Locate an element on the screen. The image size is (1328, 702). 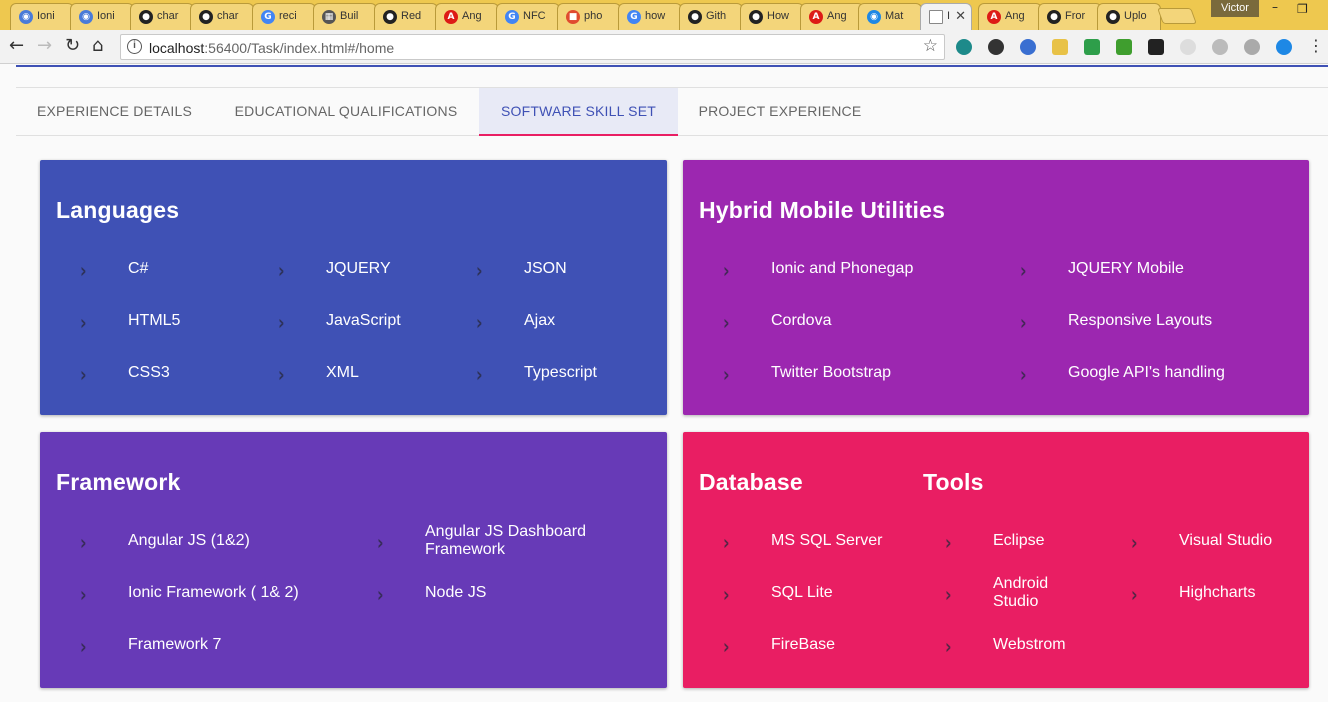
header-accent-line is located at coordinates (672, 66).